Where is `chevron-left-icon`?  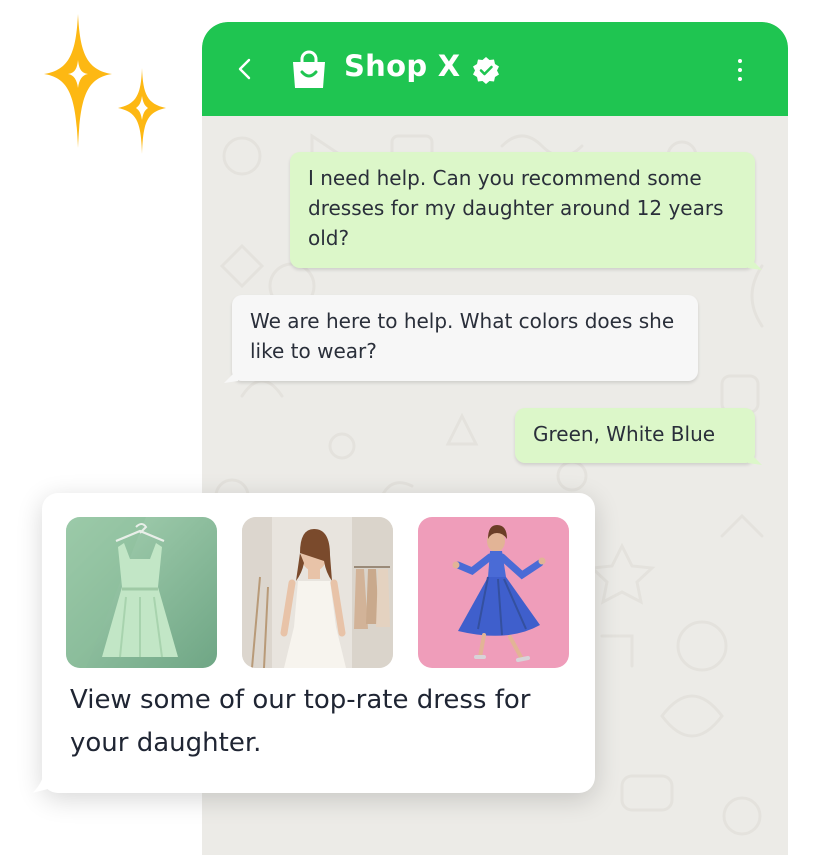
chevron-left-icon is located at coordinates (245, 69).